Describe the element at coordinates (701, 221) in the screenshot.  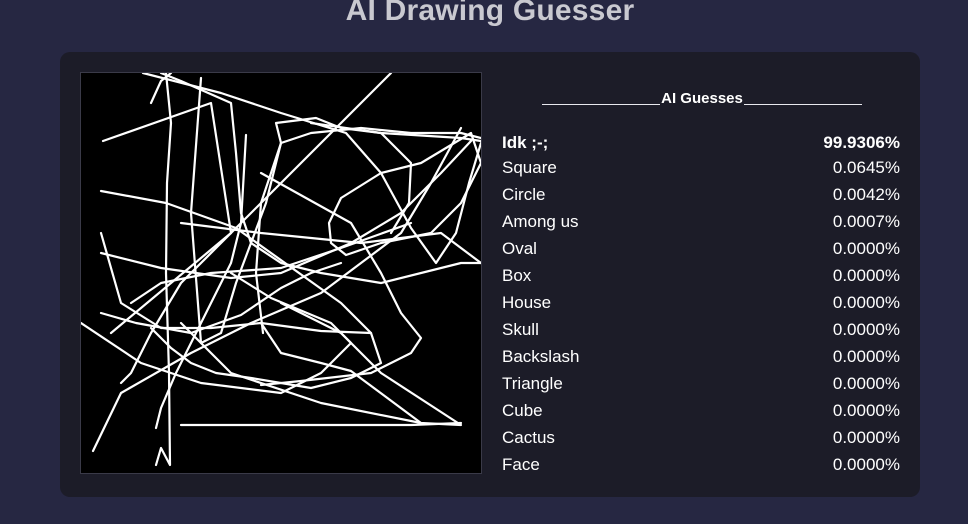
I see `guess-row: Among us 0.0007%` at that location.